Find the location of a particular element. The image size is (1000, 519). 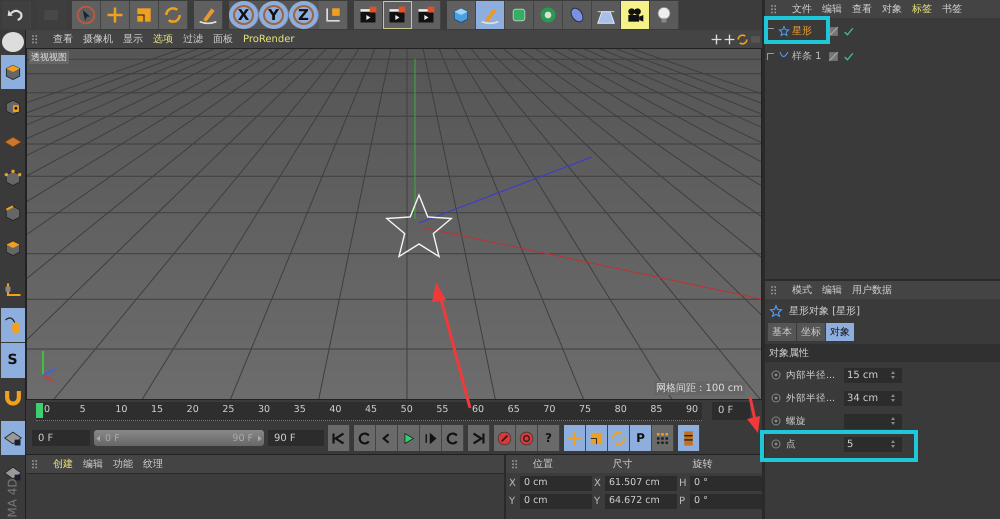

flower-button is located at coordinates (548, 15).